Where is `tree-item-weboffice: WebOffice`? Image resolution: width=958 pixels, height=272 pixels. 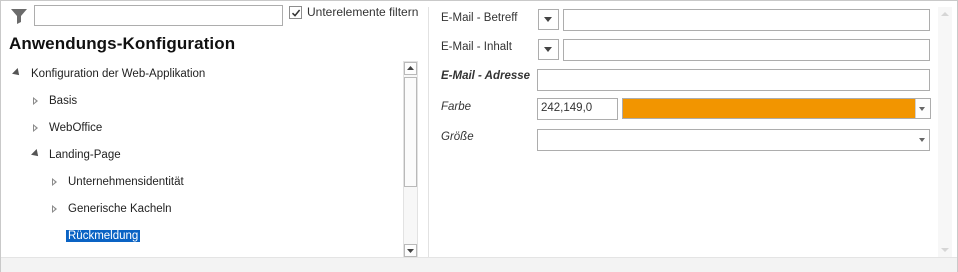
tree-item-weboffice: WebOffice is located at coordinates (66, 128).